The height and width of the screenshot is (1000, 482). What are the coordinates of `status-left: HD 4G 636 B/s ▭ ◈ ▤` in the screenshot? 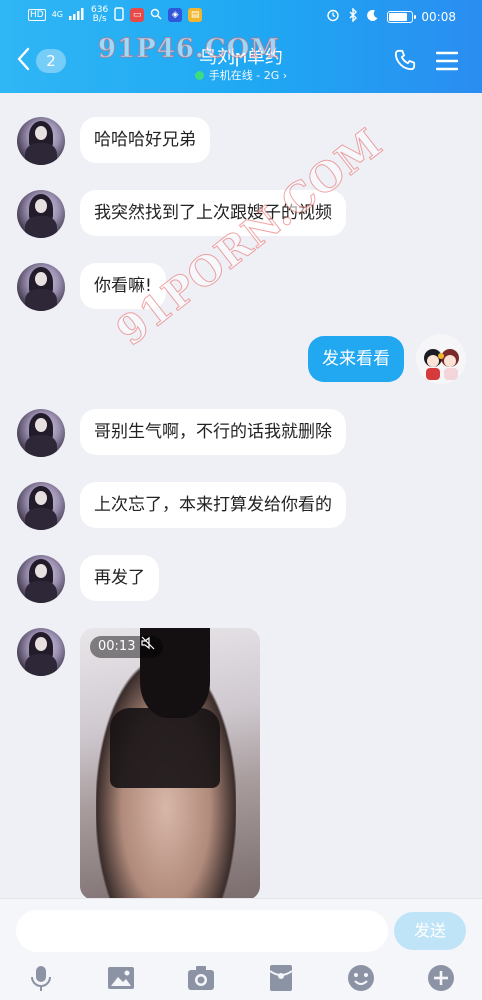 It's located at (115, 15).